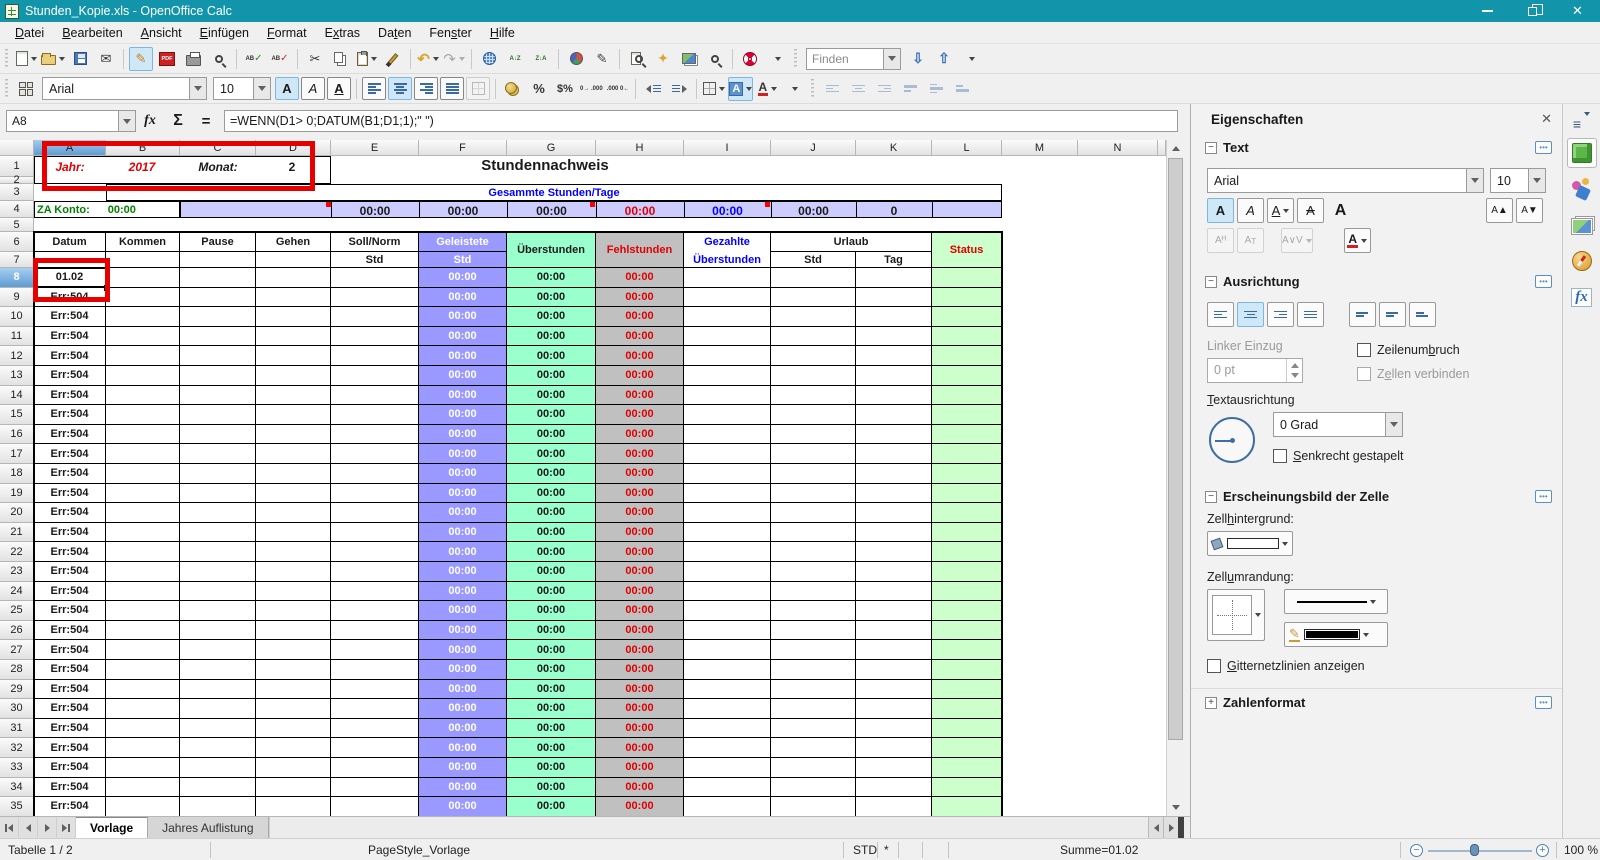 The width and height of the screenshot is (1600, 860). What do you see at coordinates (70, 689) in the screenshot?
I see `cell-a29: Err:504` at bounding box center [70, 689].